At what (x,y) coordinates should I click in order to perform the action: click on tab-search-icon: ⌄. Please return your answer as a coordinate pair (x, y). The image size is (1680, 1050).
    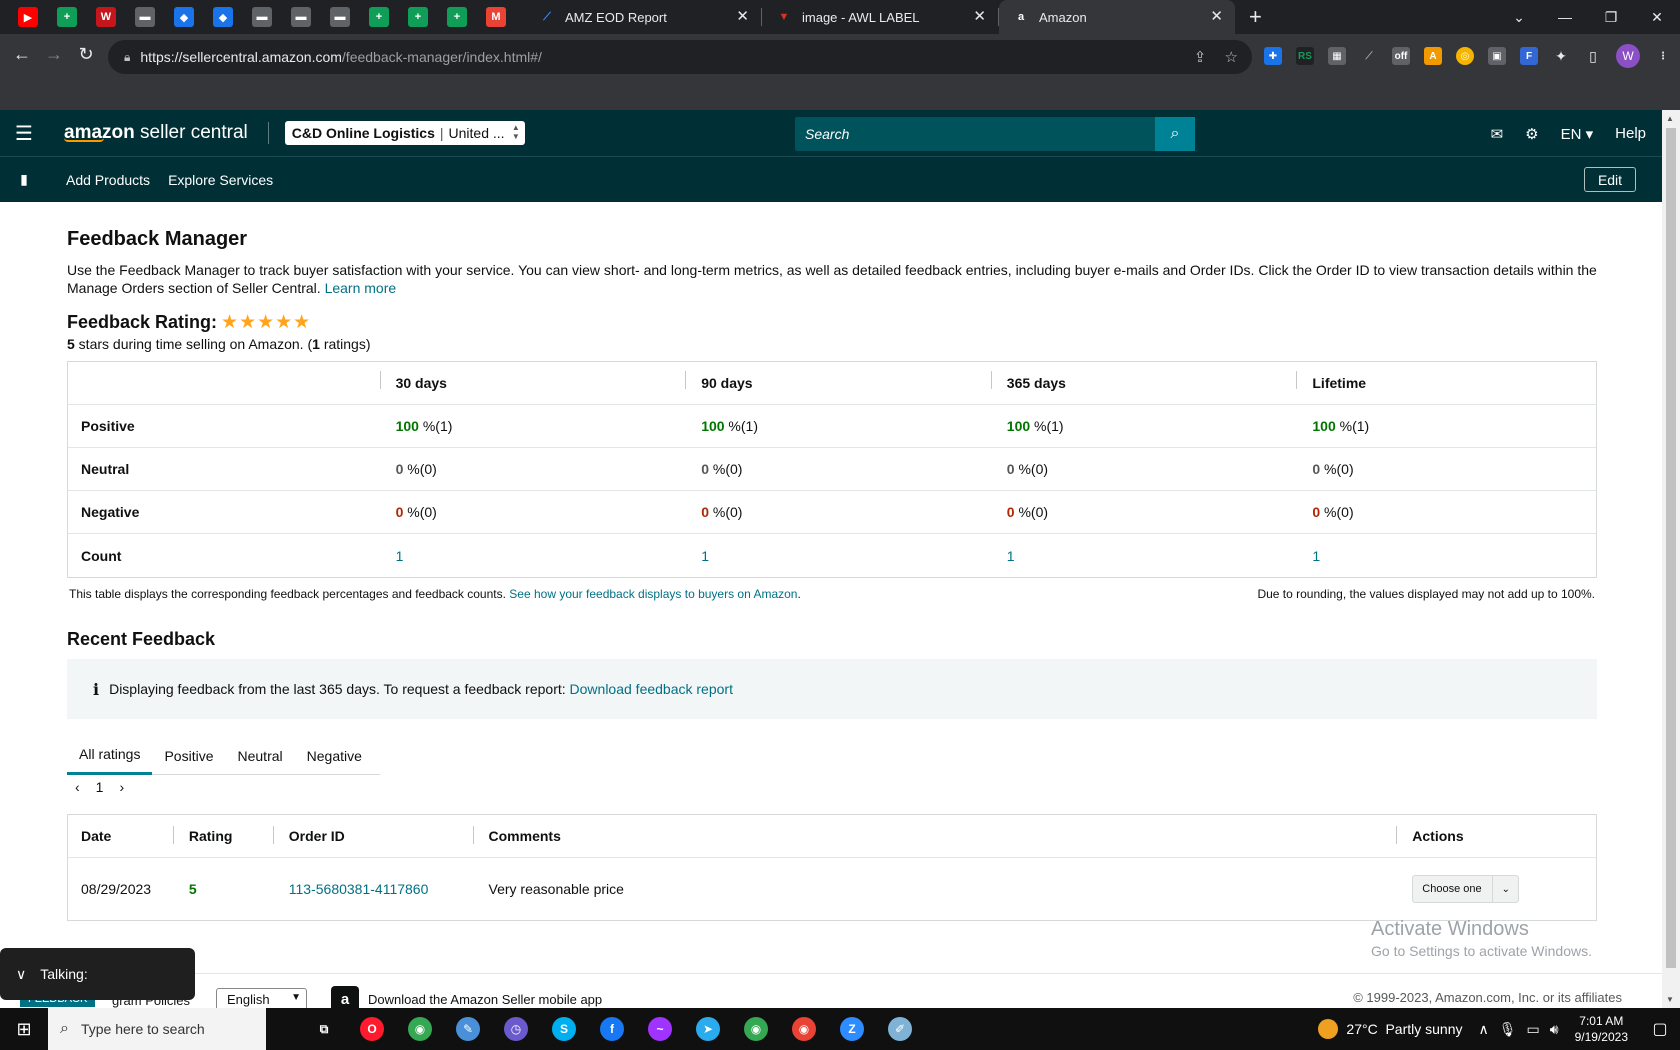
    Looking at the image, I should click on (1519, 17).